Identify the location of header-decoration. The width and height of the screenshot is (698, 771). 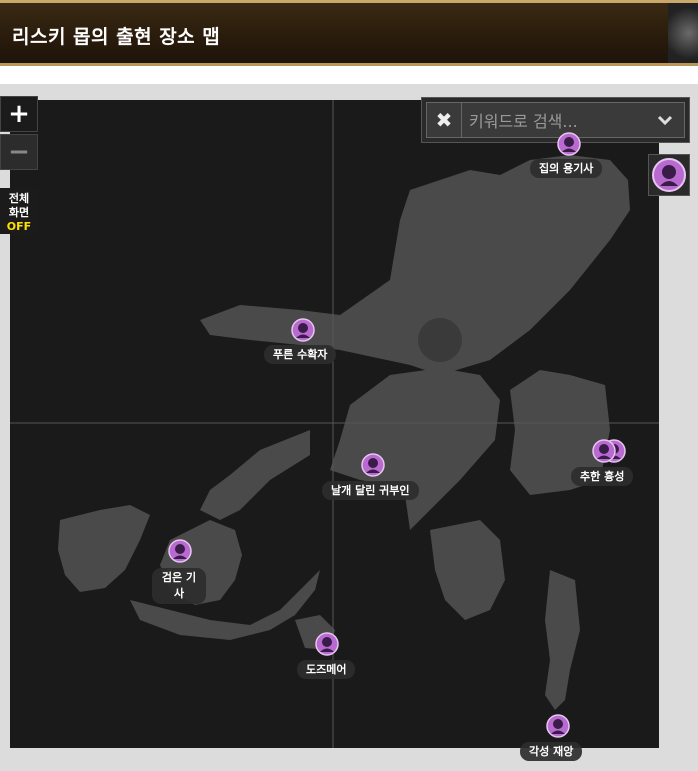
(683, 33).